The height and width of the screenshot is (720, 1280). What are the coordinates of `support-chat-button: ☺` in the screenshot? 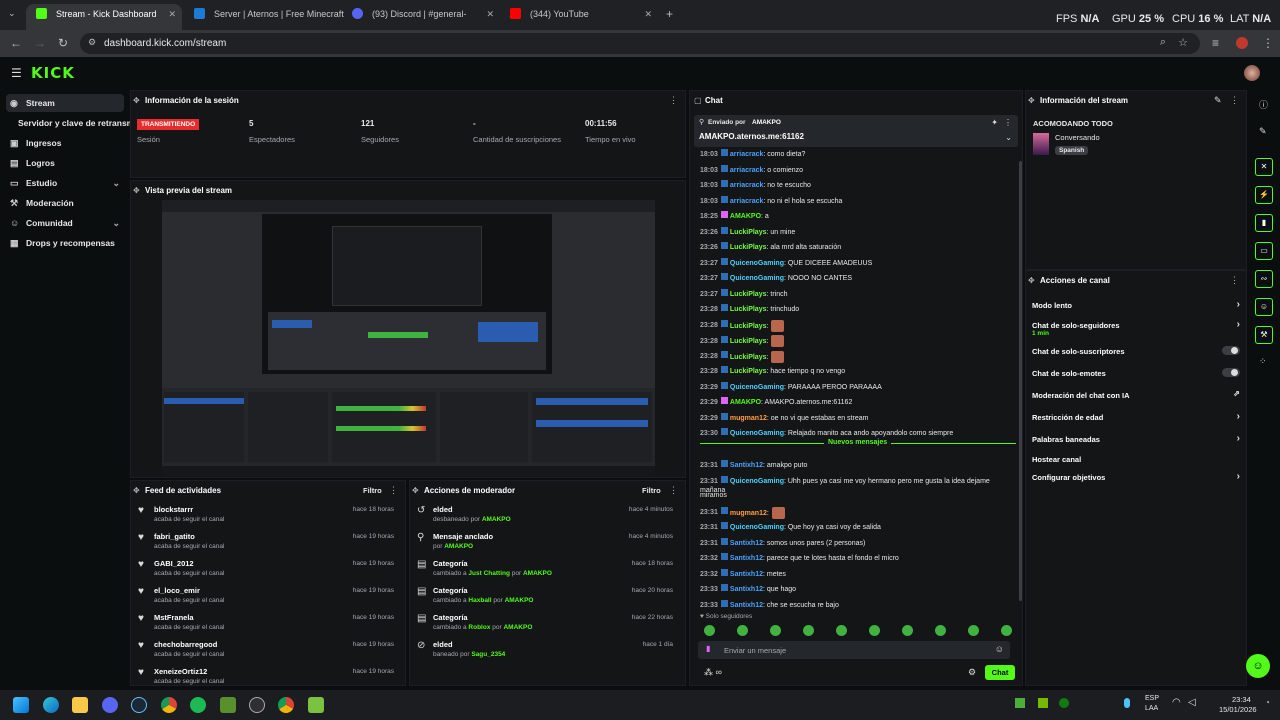 It's located at (1258, 666).